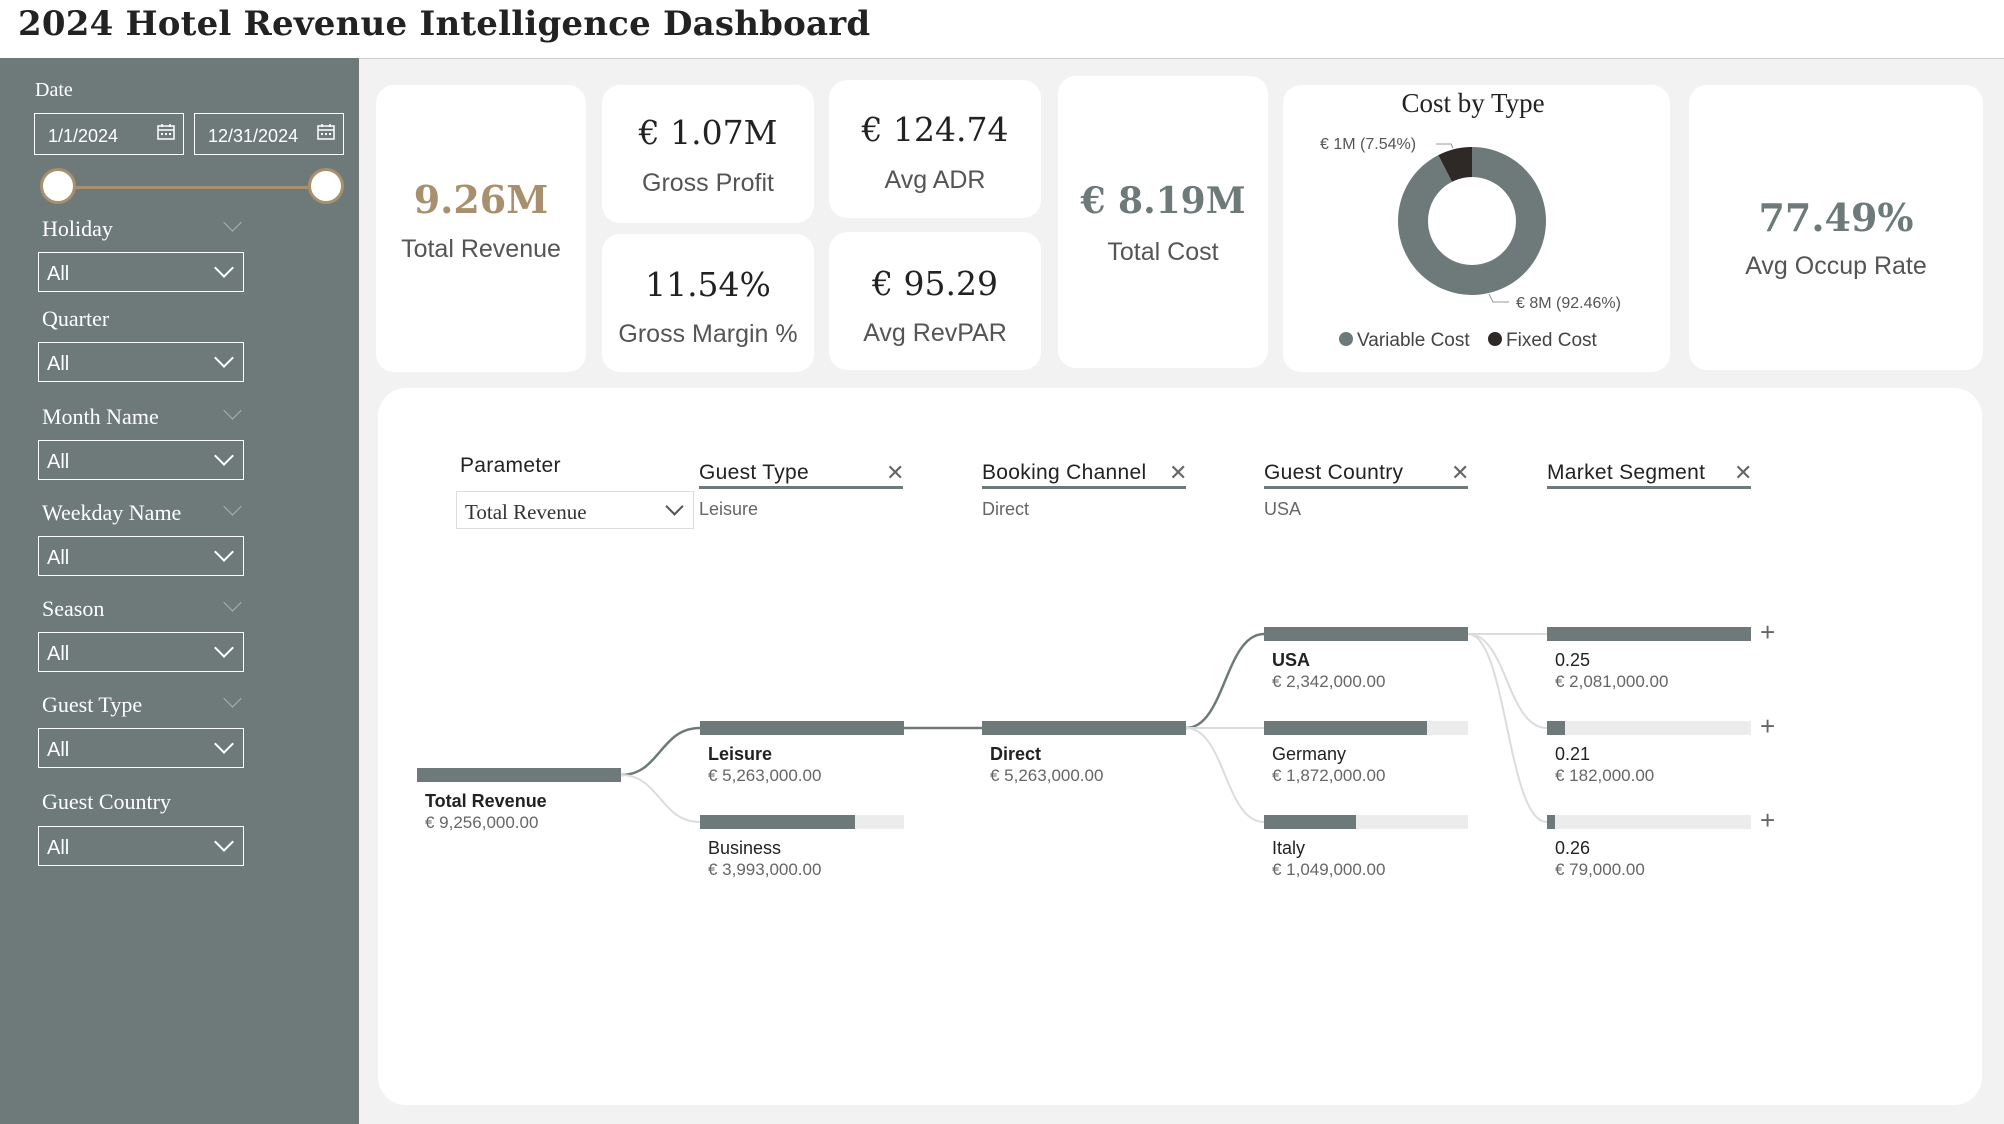 The height and width of the screenshot is (1124, 2004). What do you see at coordinates (1413, 340) in the screenshot?
I see `legend-variable-cost: Variable Cost` at bounding box center [1413, 340].